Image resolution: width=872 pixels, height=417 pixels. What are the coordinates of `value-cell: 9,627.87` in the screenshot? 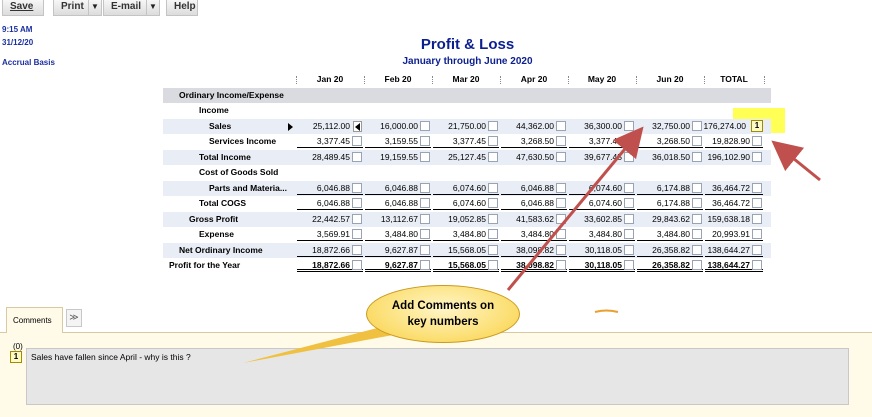 It's located at (398, 250).